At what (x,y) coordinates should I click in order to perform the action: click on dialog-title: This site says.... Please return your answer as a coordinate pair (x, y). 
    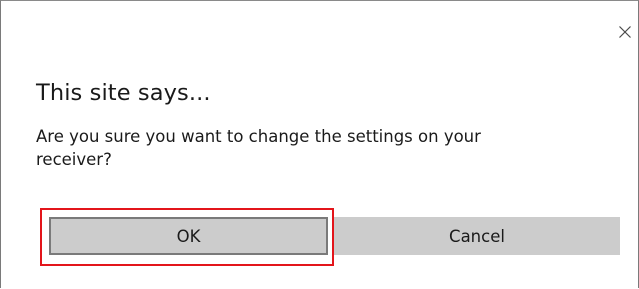
    Looking at the image, I should click on (123, 93).